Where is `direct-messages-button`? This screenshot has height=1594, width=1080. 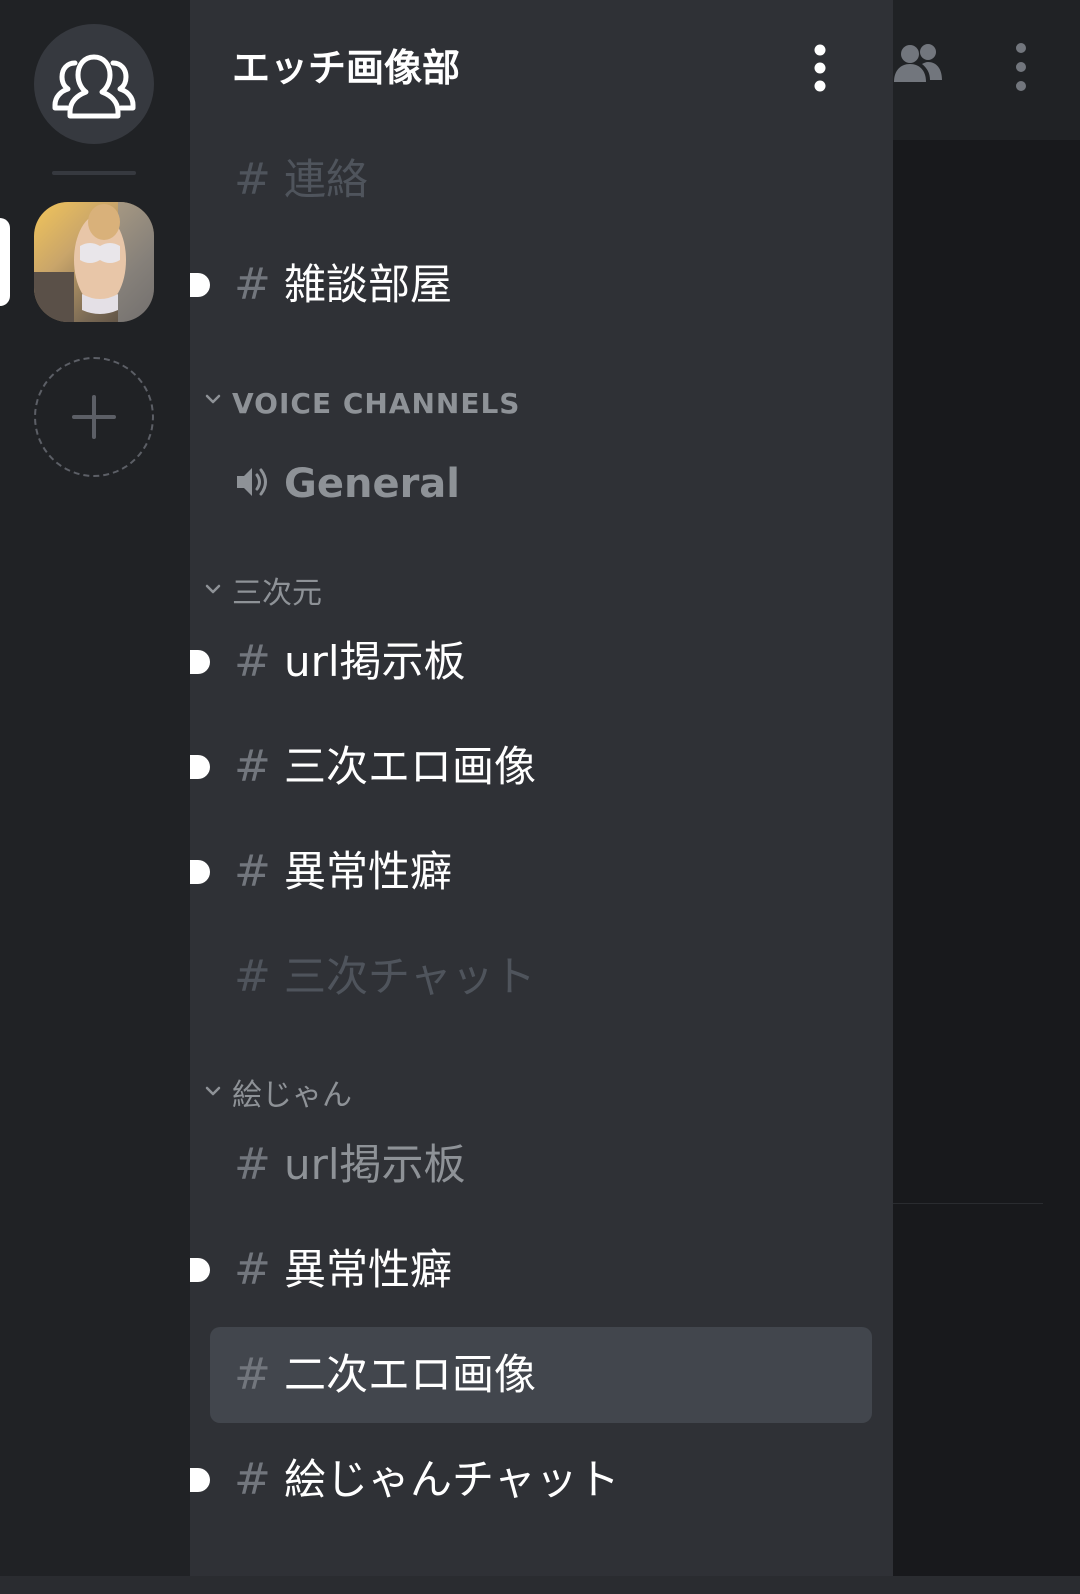
direct-messages-button is located at coordinates (94, 84).